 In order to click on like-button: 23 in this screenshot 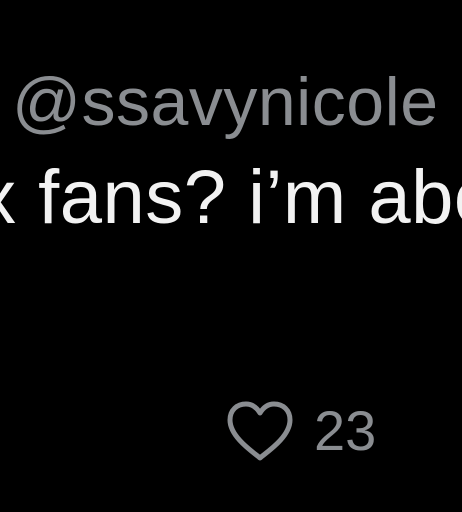, I will do `click(300, 431)`.